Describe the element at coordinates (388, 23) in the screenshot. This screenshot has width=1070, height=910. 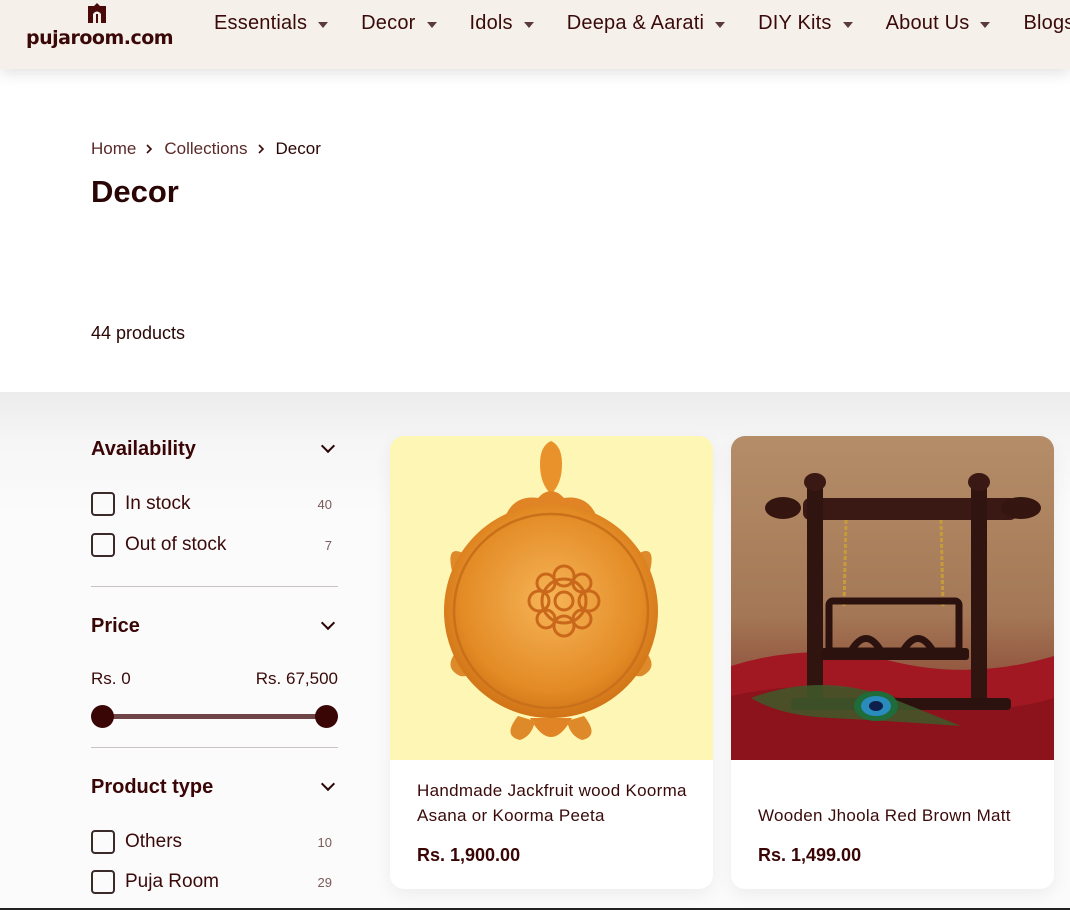
I see `nav-label: Decor` at that location.